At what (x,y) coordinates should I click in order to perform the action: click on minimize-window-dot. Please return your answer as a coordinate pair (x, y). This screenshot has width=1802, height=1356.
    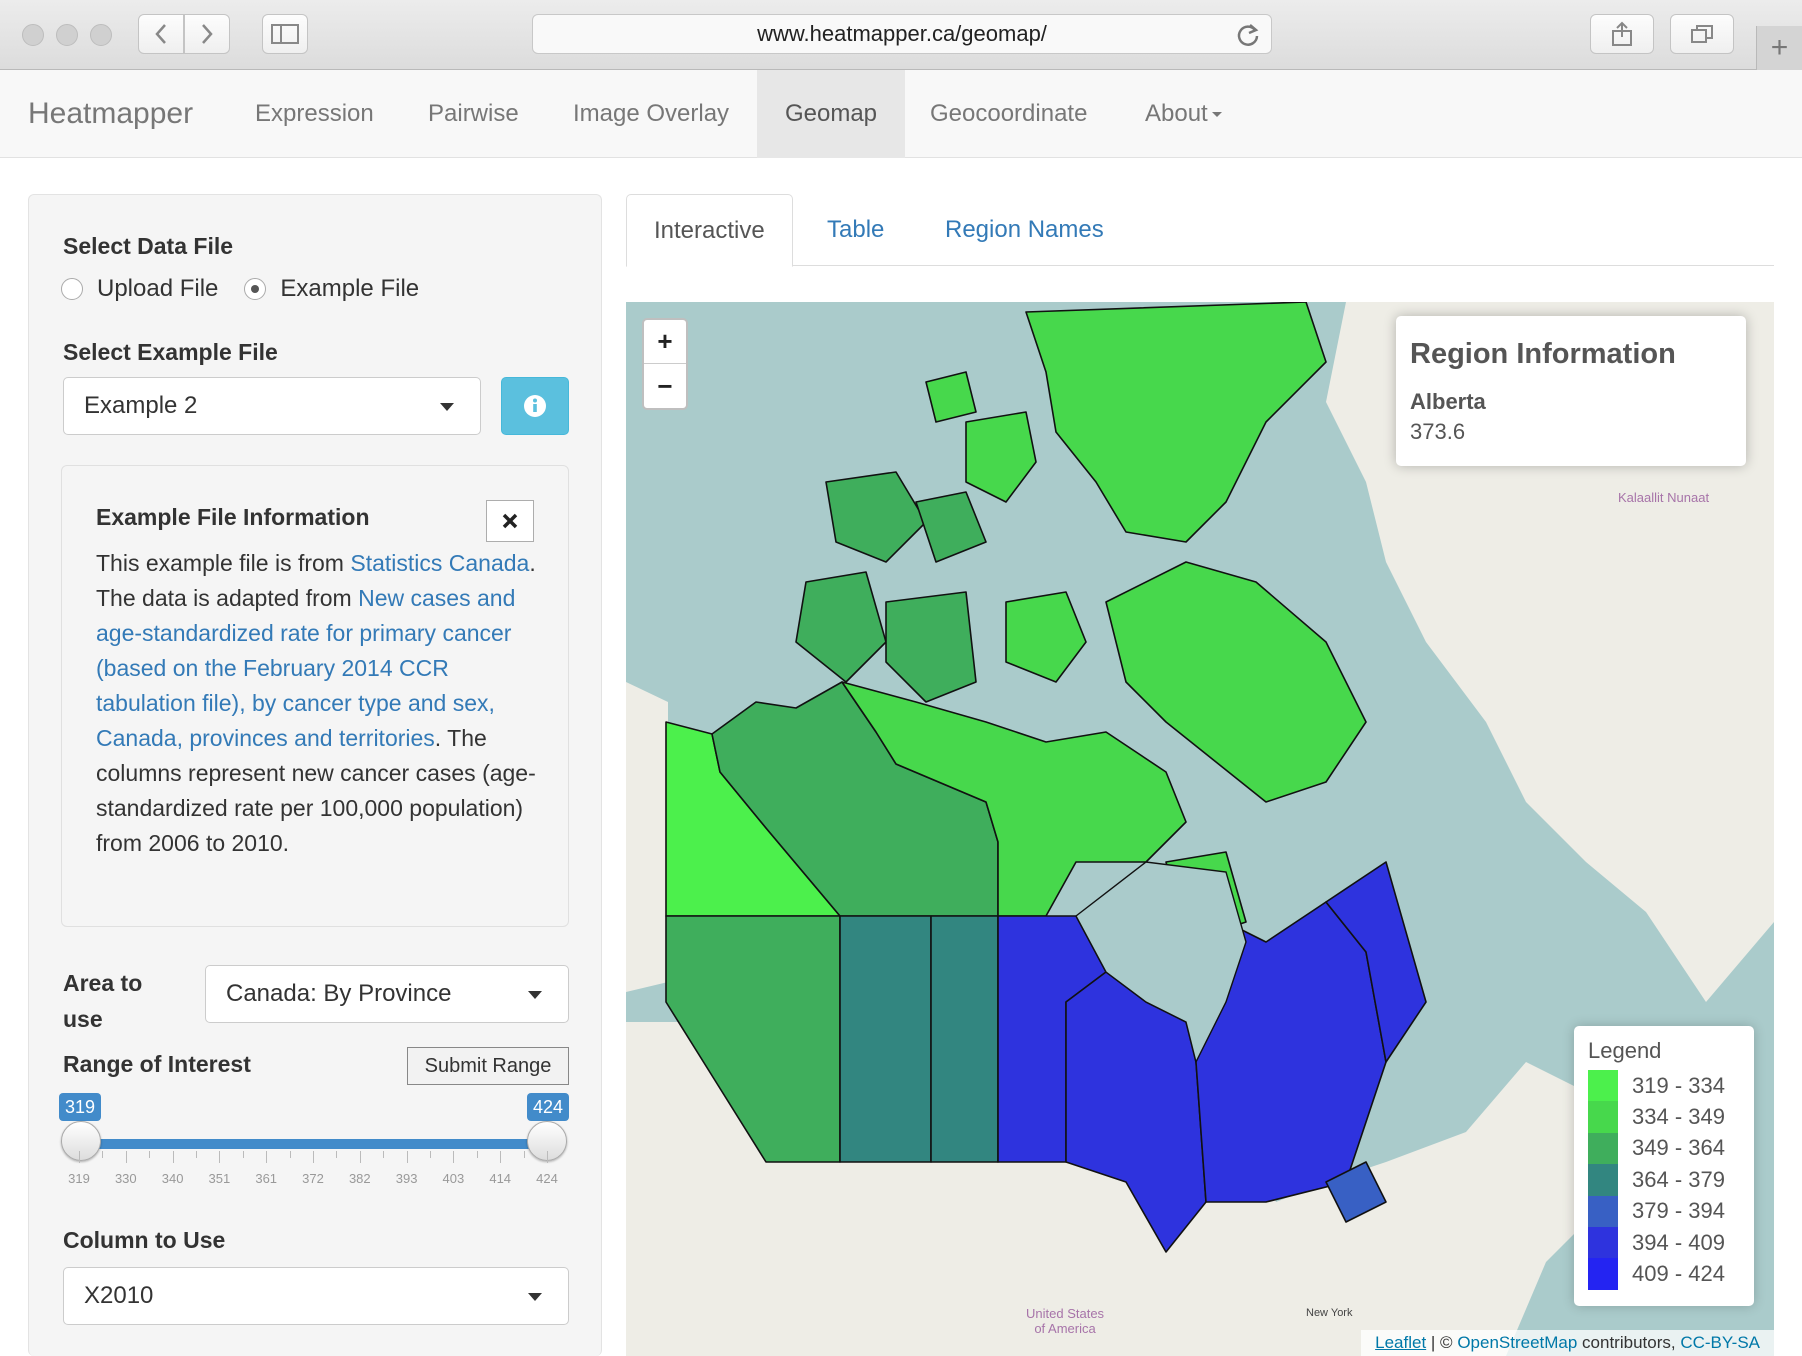
    Looking at the image, I should click on (67, 35).